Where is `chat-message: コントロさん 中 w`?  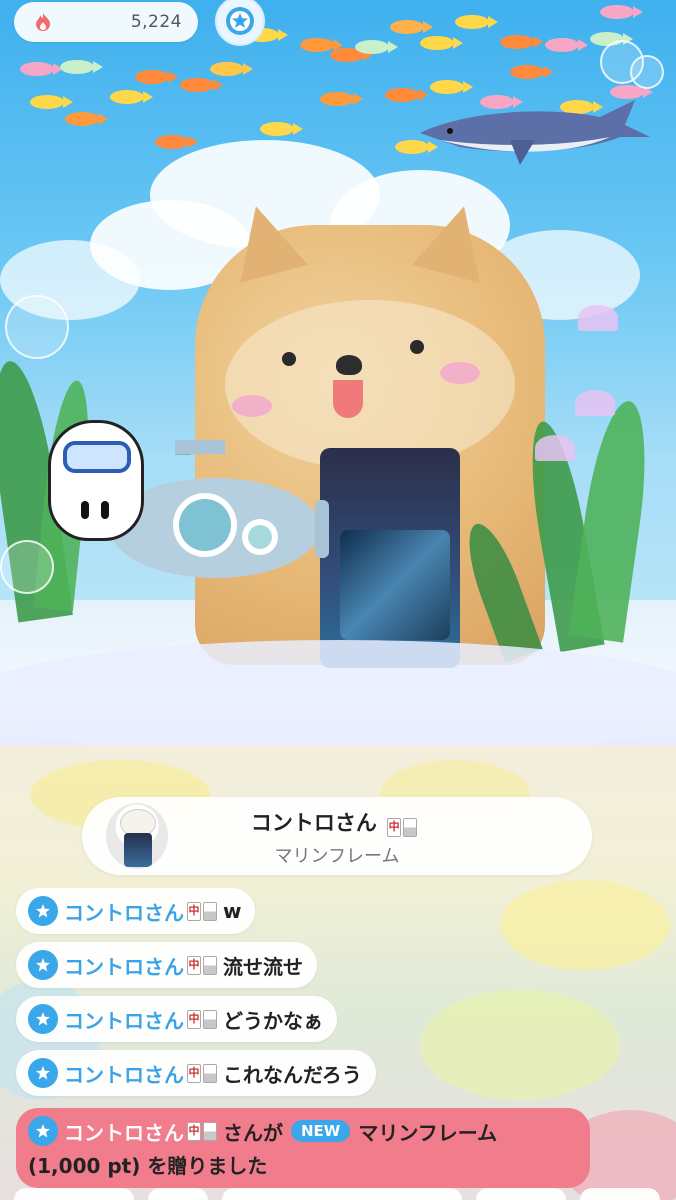
chat-message: コントロさん 中 w is located at coordinates (136, 911).